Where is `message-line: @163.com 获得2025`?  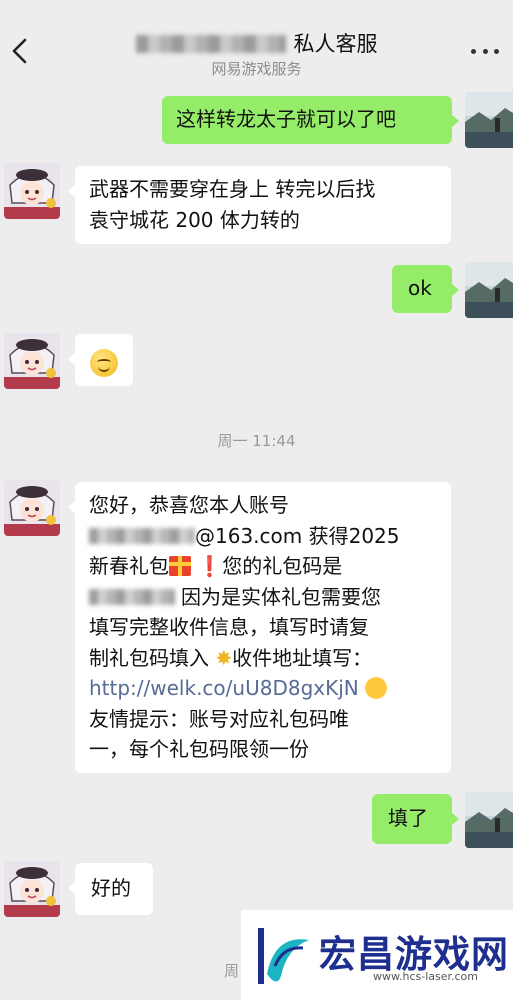 message-line: @163.com 获得2025 is located at coordinates (263, 536).